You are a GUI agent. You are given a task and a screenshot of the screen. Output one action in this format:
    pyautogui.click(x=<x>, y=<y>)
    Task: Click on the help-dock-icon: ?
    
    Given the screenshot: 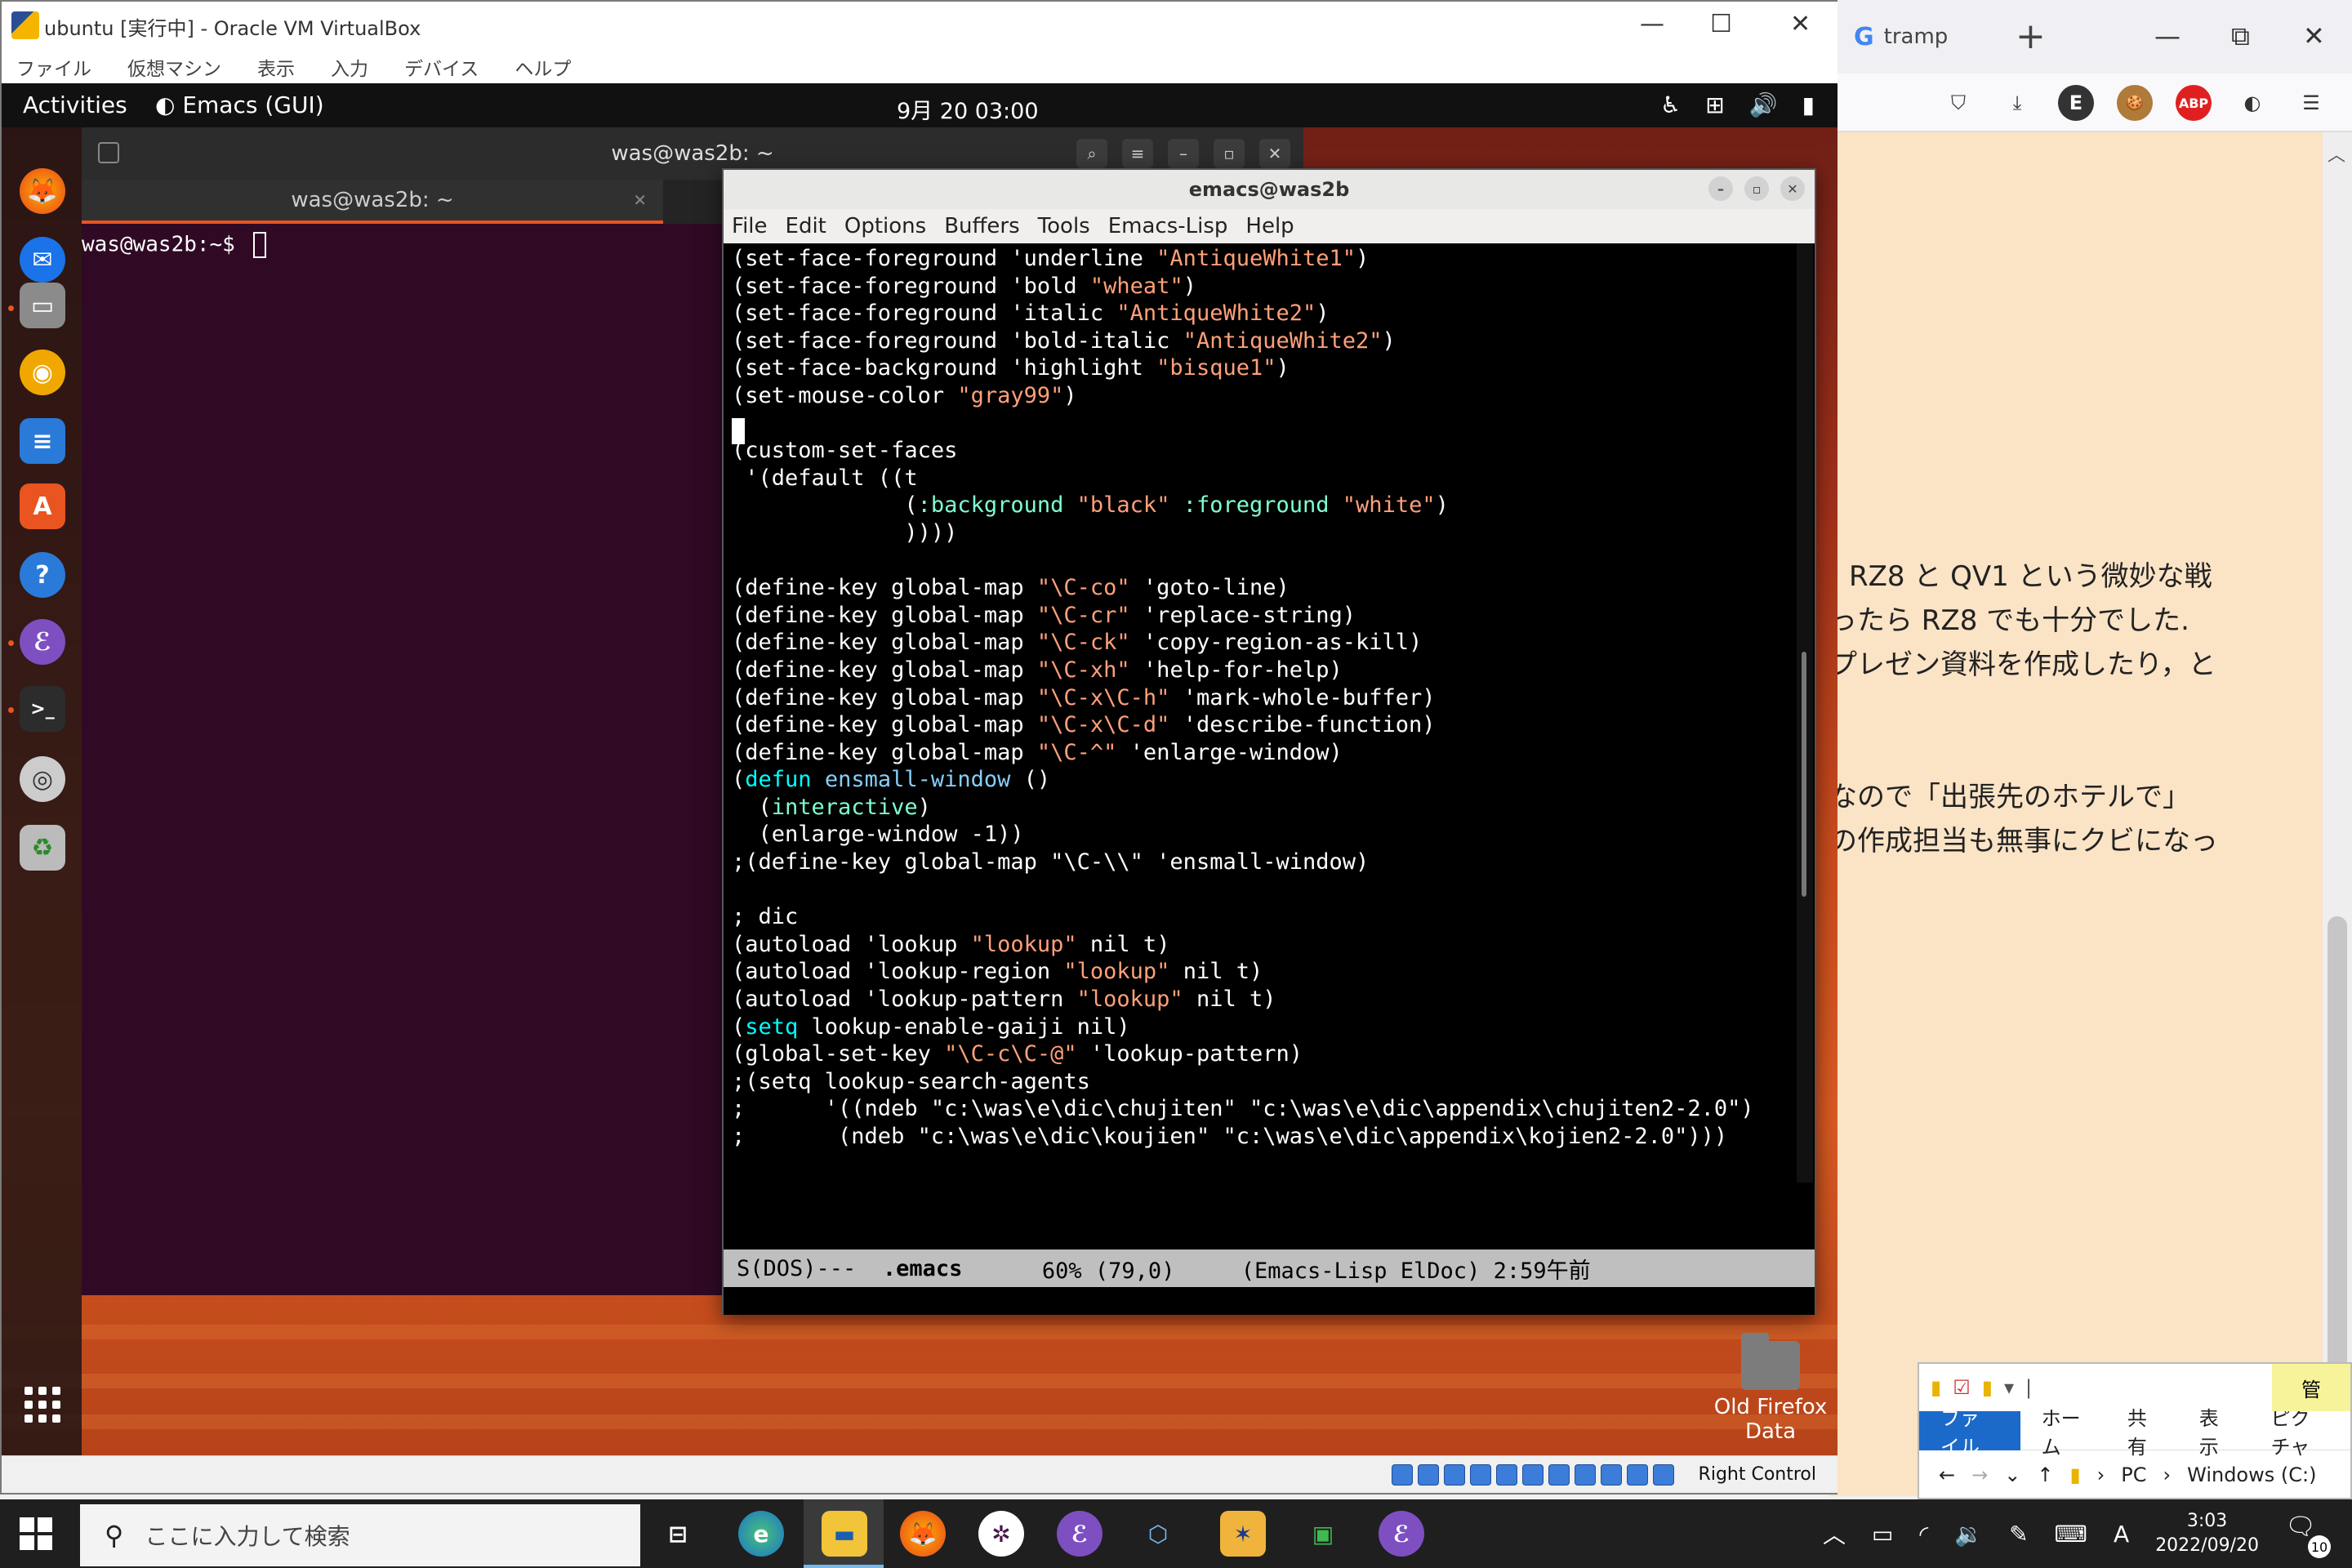 What is the action you would take?
    pyautogui.click(x=42, y=575)
    